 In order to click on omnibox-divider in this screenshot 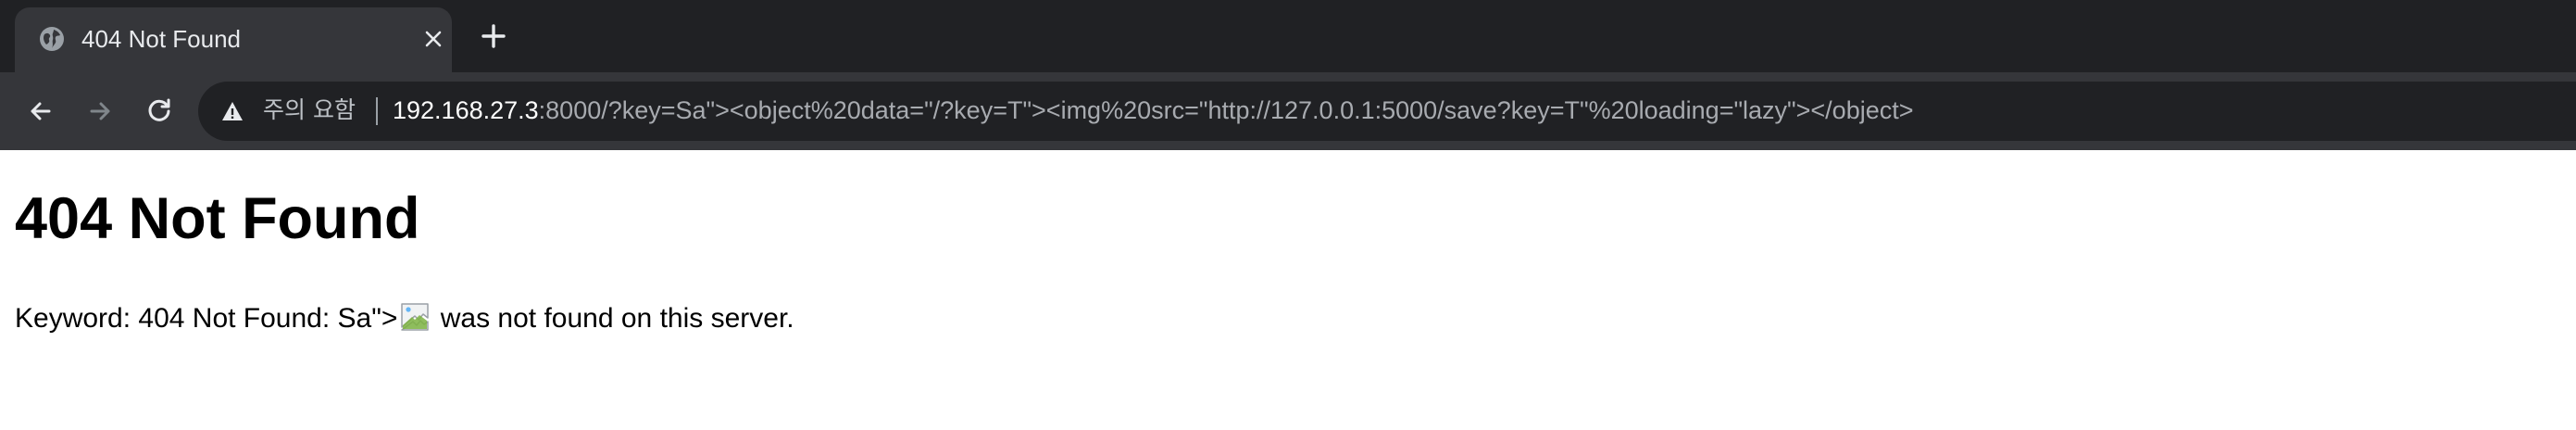, I will do `click(377, 111)`.